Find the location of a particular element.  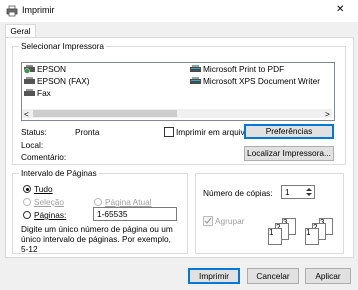

pages-radio is located at coordinates (27, 215).